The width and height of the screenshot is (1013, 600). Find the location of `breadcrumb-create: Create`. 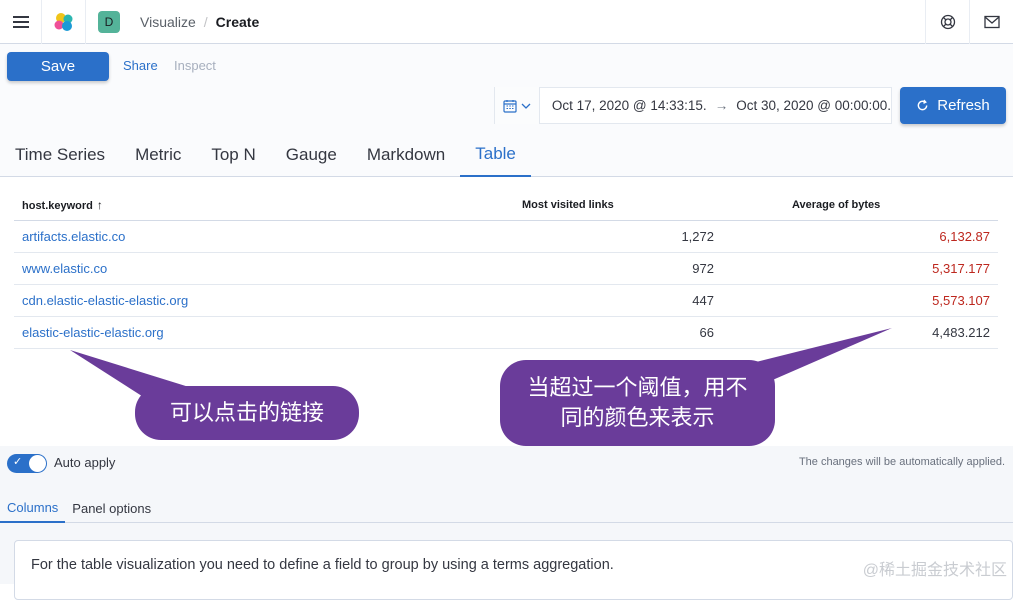

breadcrumb-create: Create is located at coordinates (237, 21).